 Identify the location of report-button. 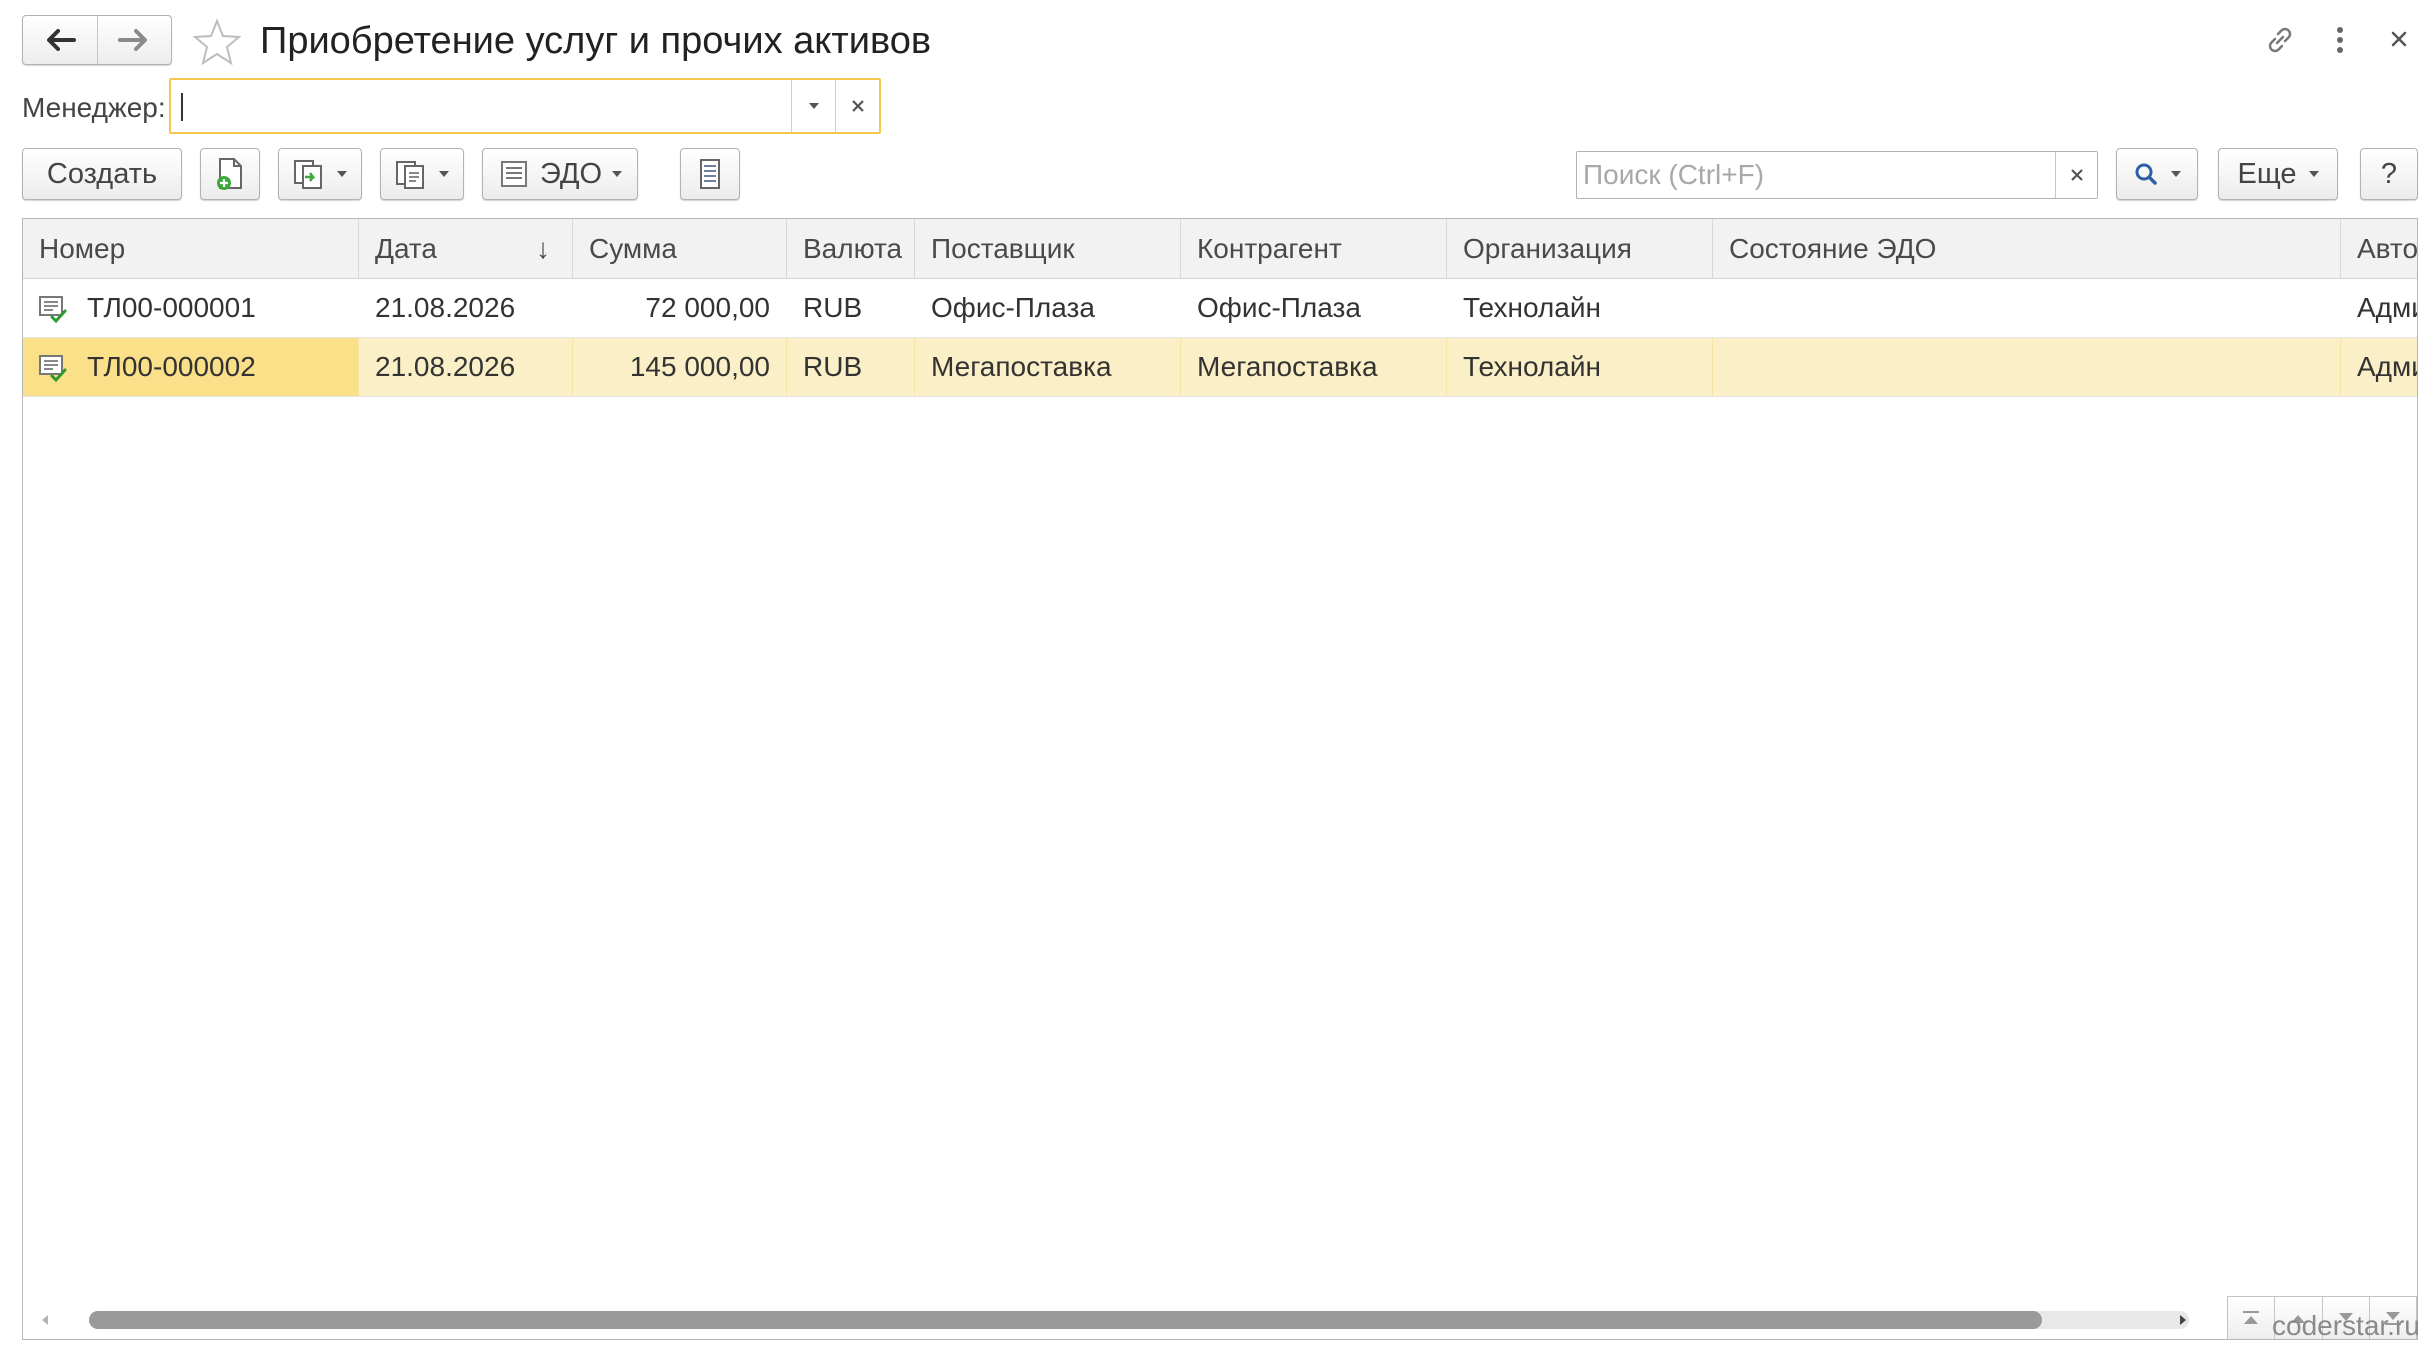
(710, 174).